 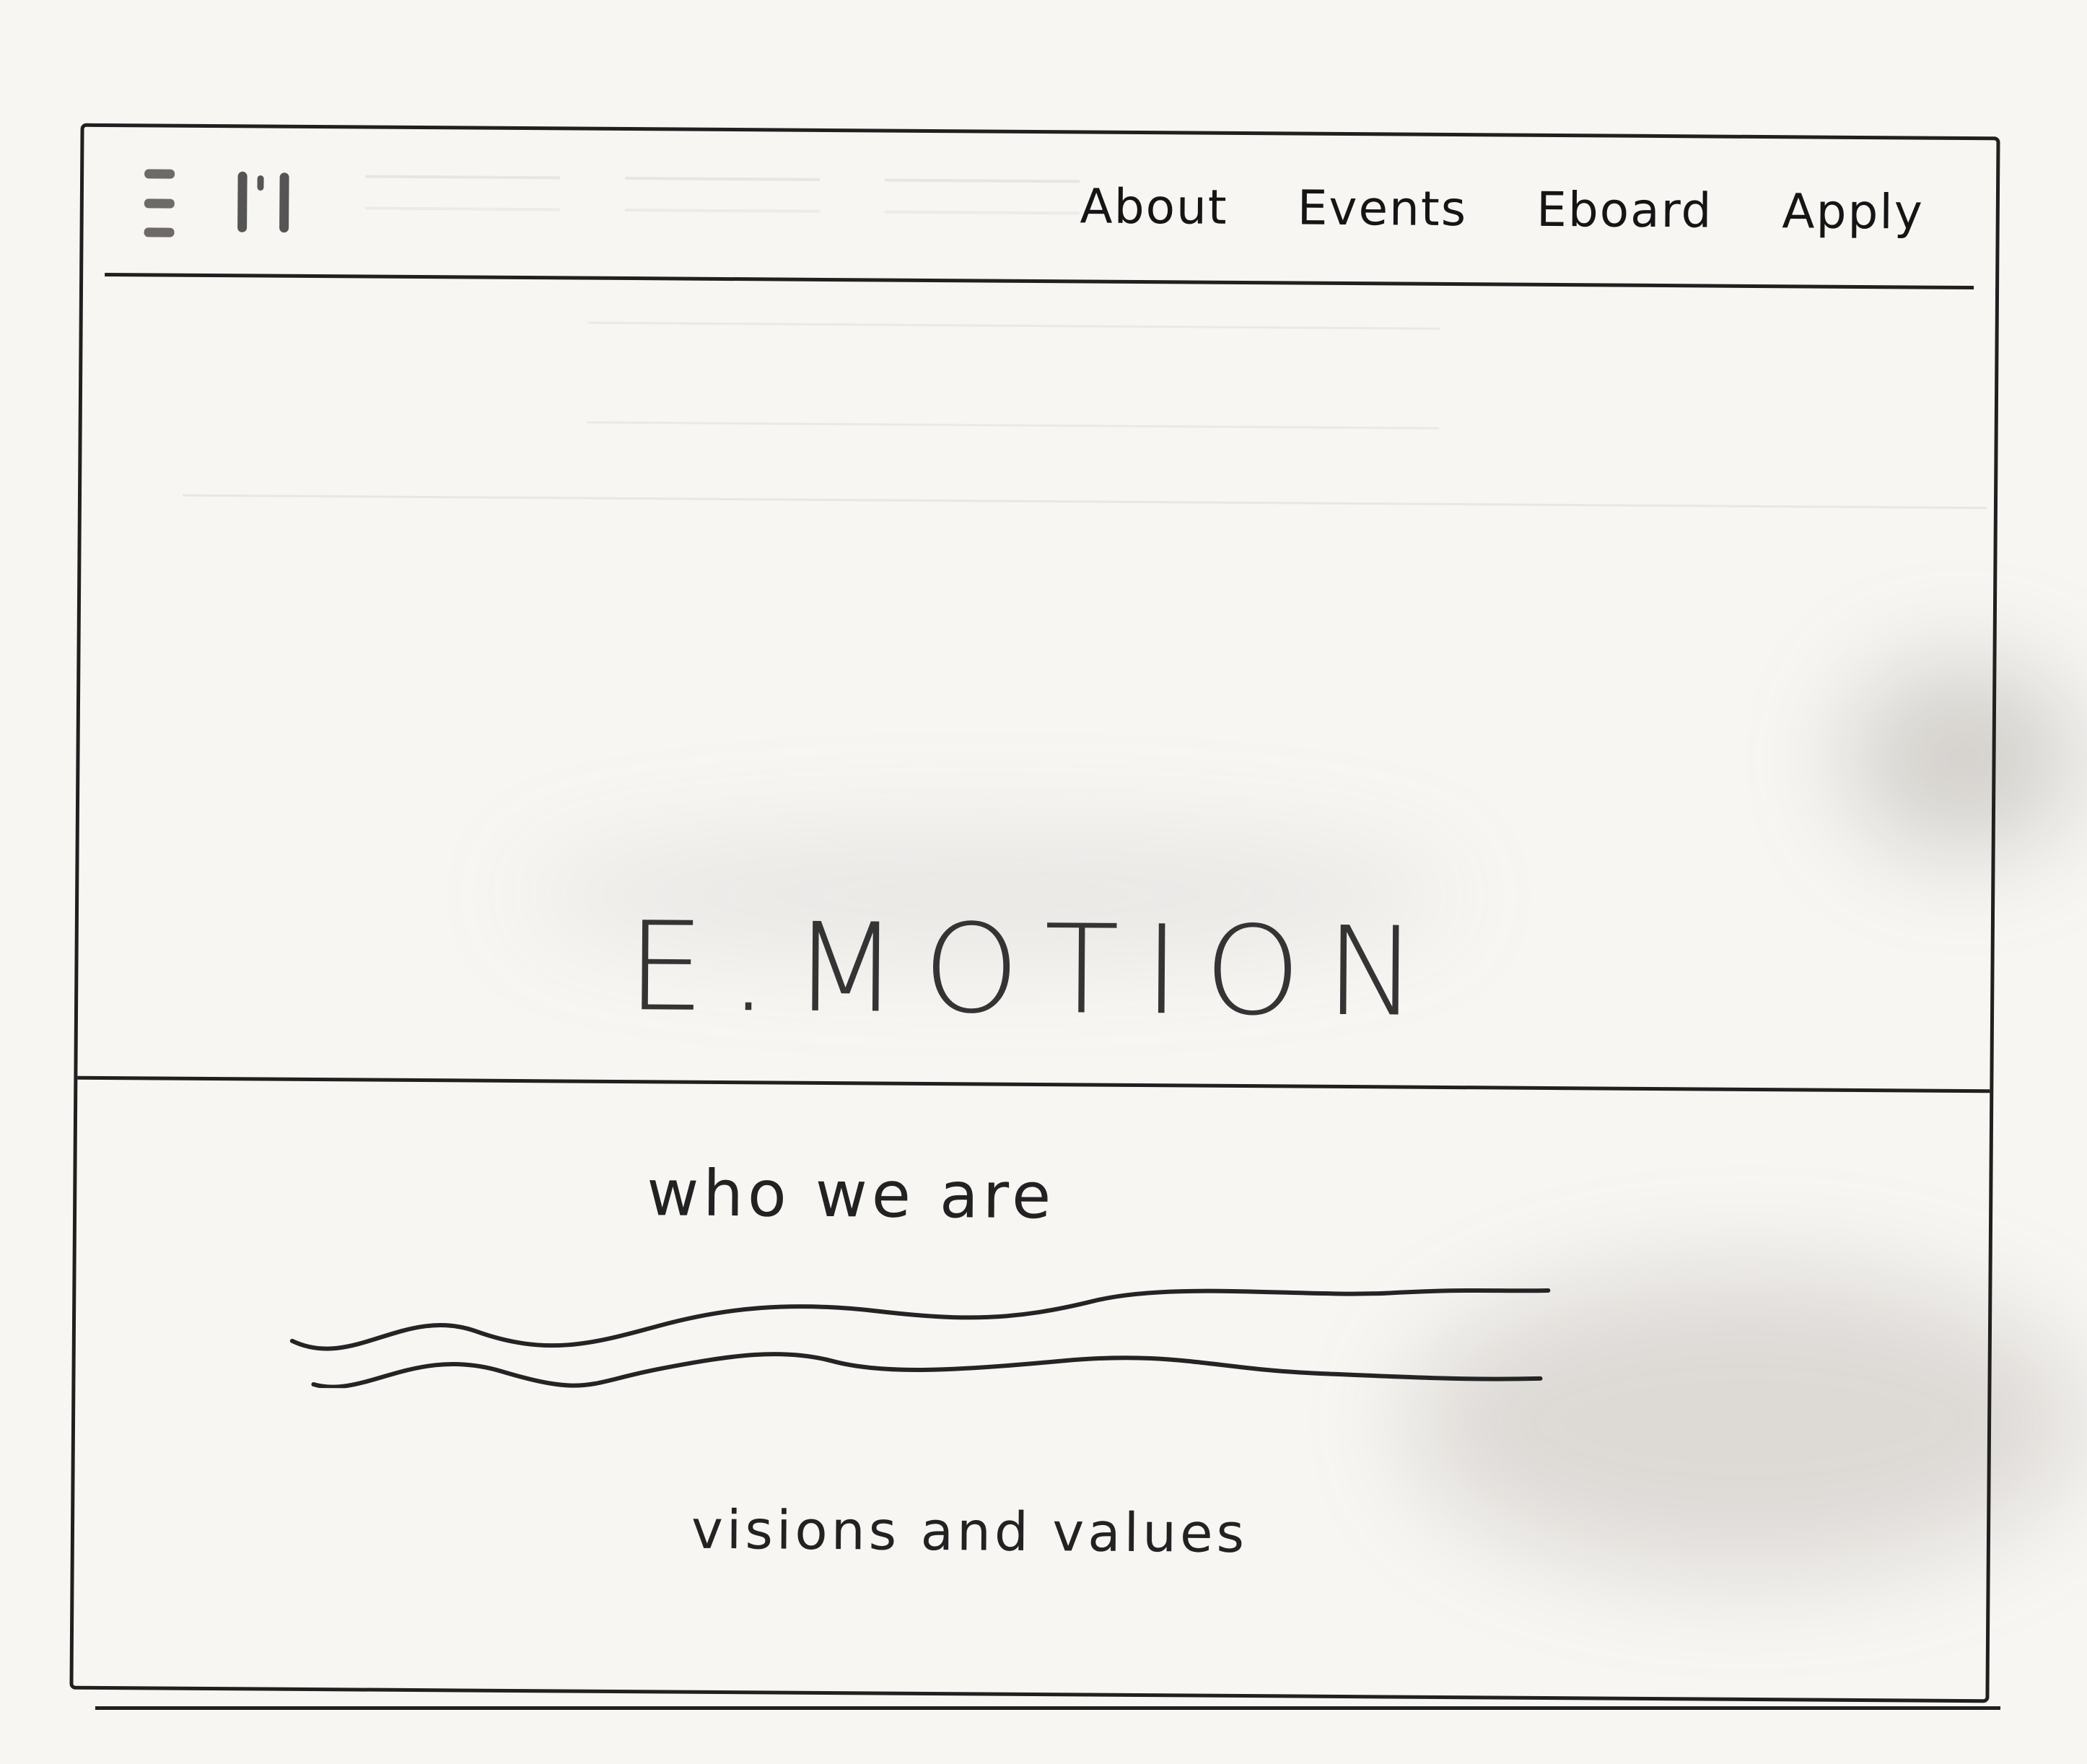 I want to click on top-navigation-bar: About Events Eboard Apply, so click(x=1040, y=212).